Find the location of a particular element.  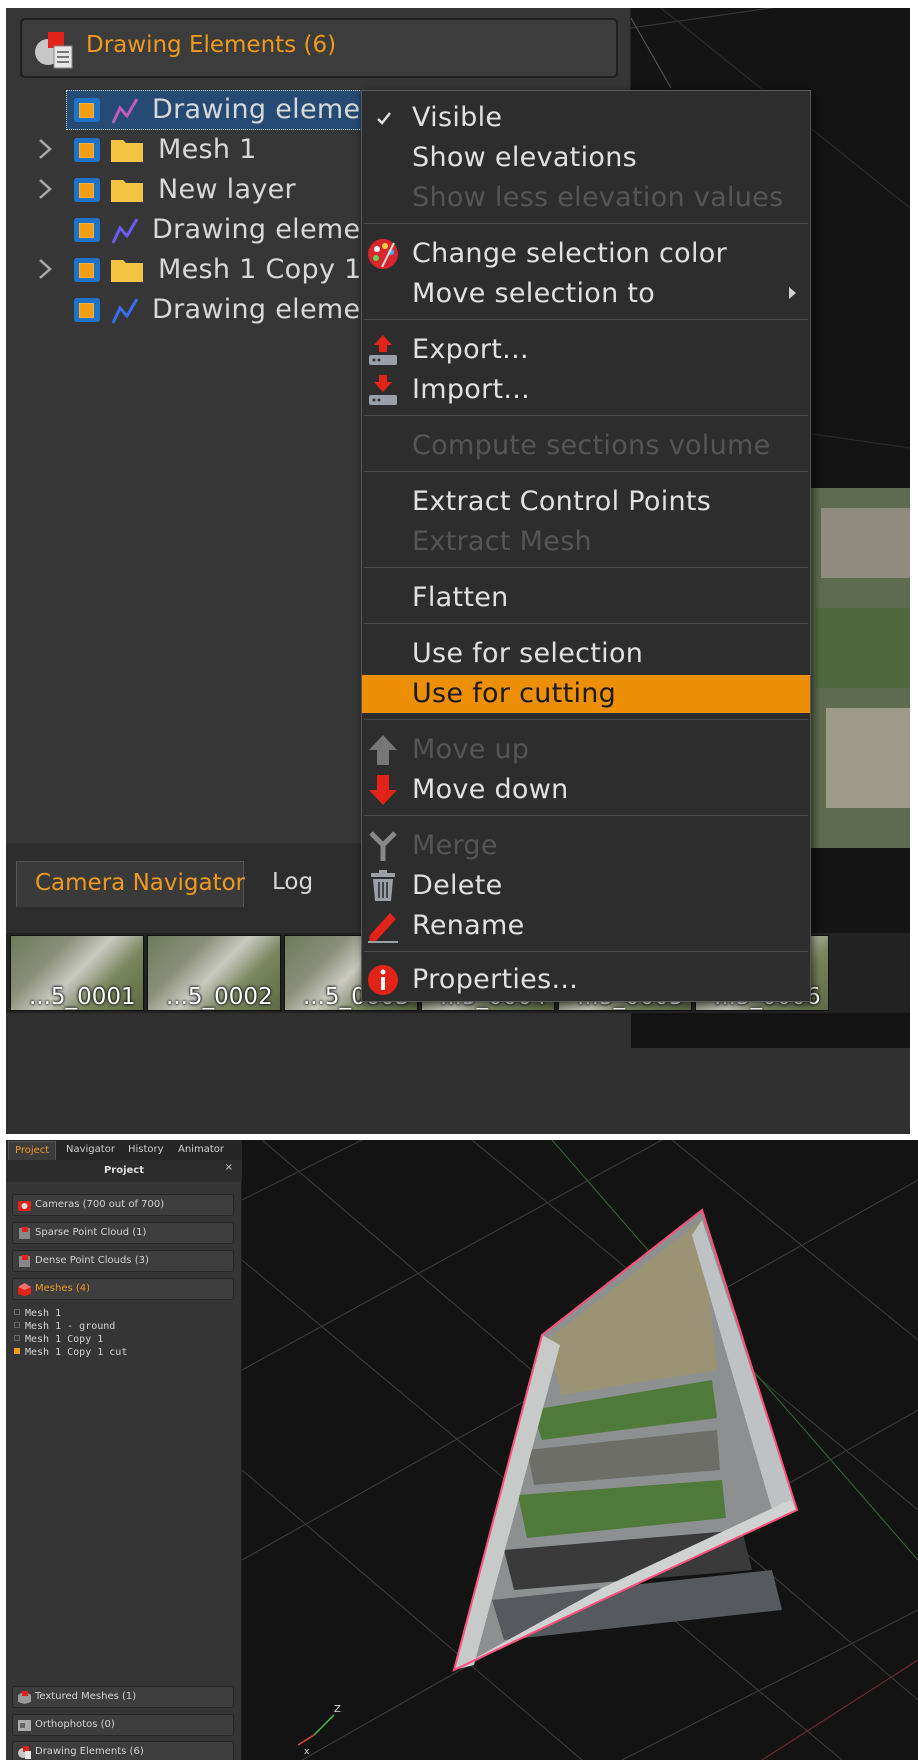

menu-item-label: Show elevations is located at coordinates (524, 157).